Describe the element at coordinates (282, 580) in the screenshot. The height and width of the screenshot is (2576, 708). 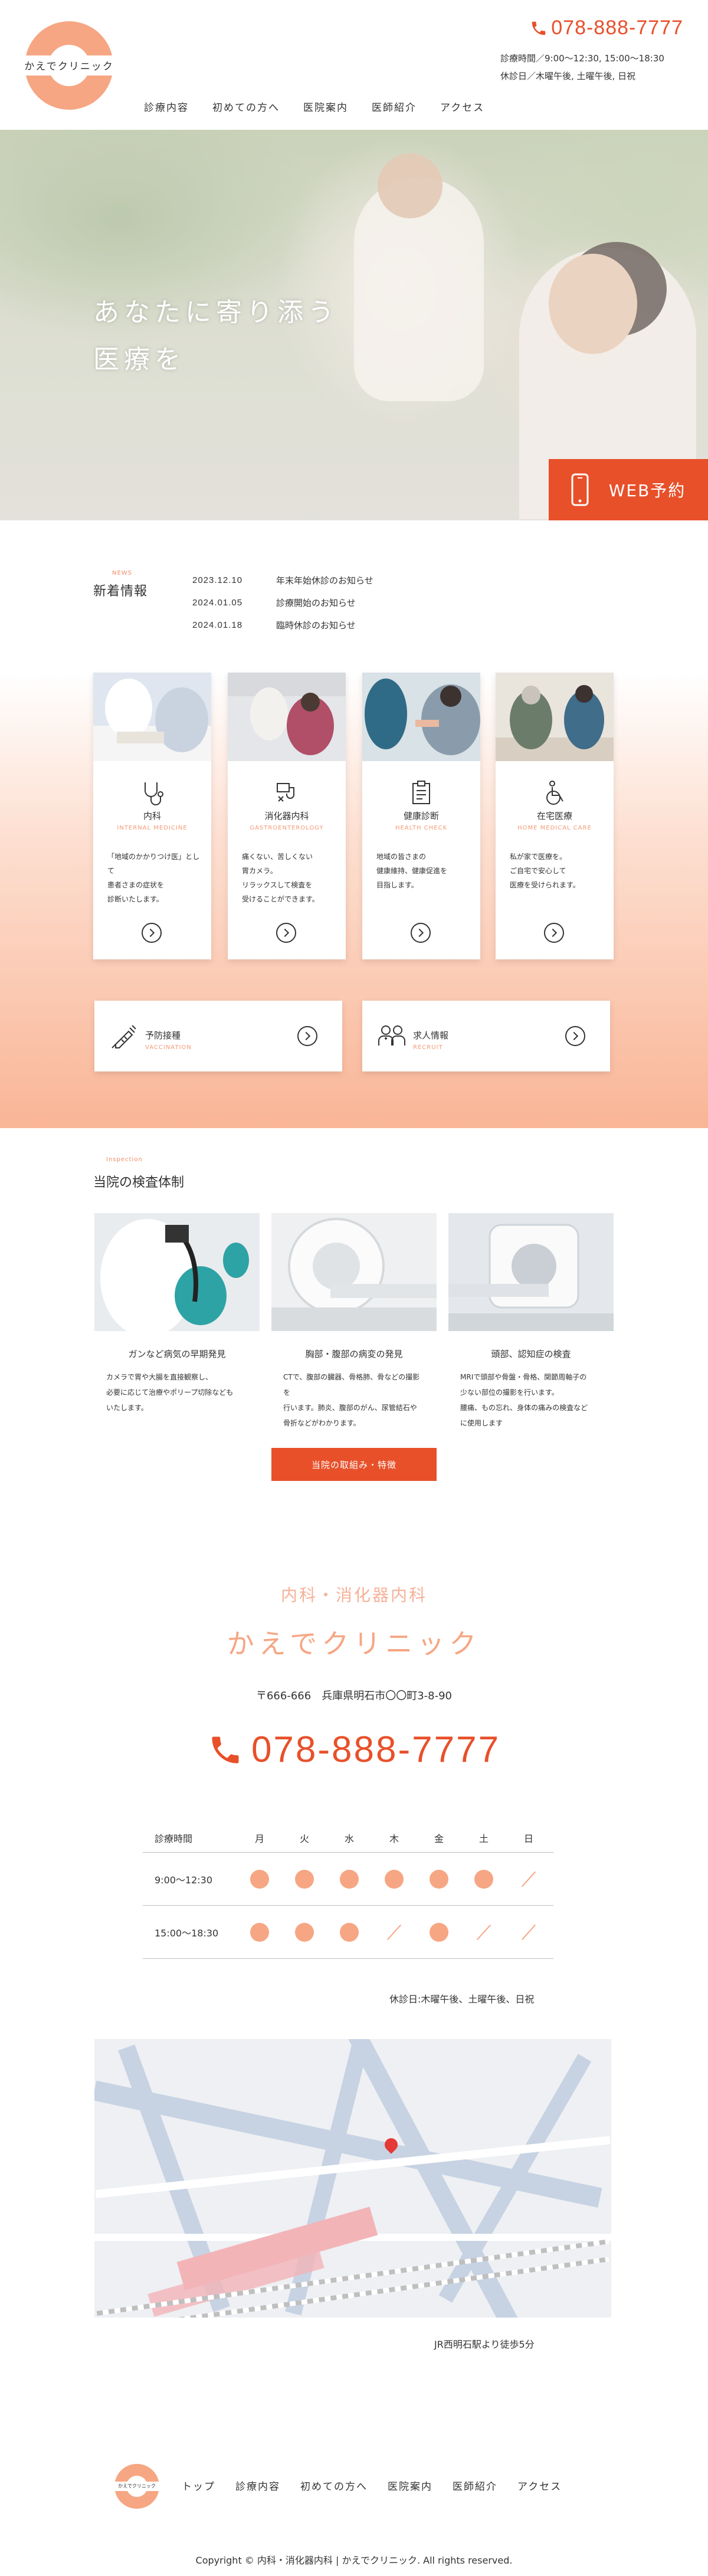
I see `news-item: 2023.12.10 年末年始休診のお知らせ` at that location.